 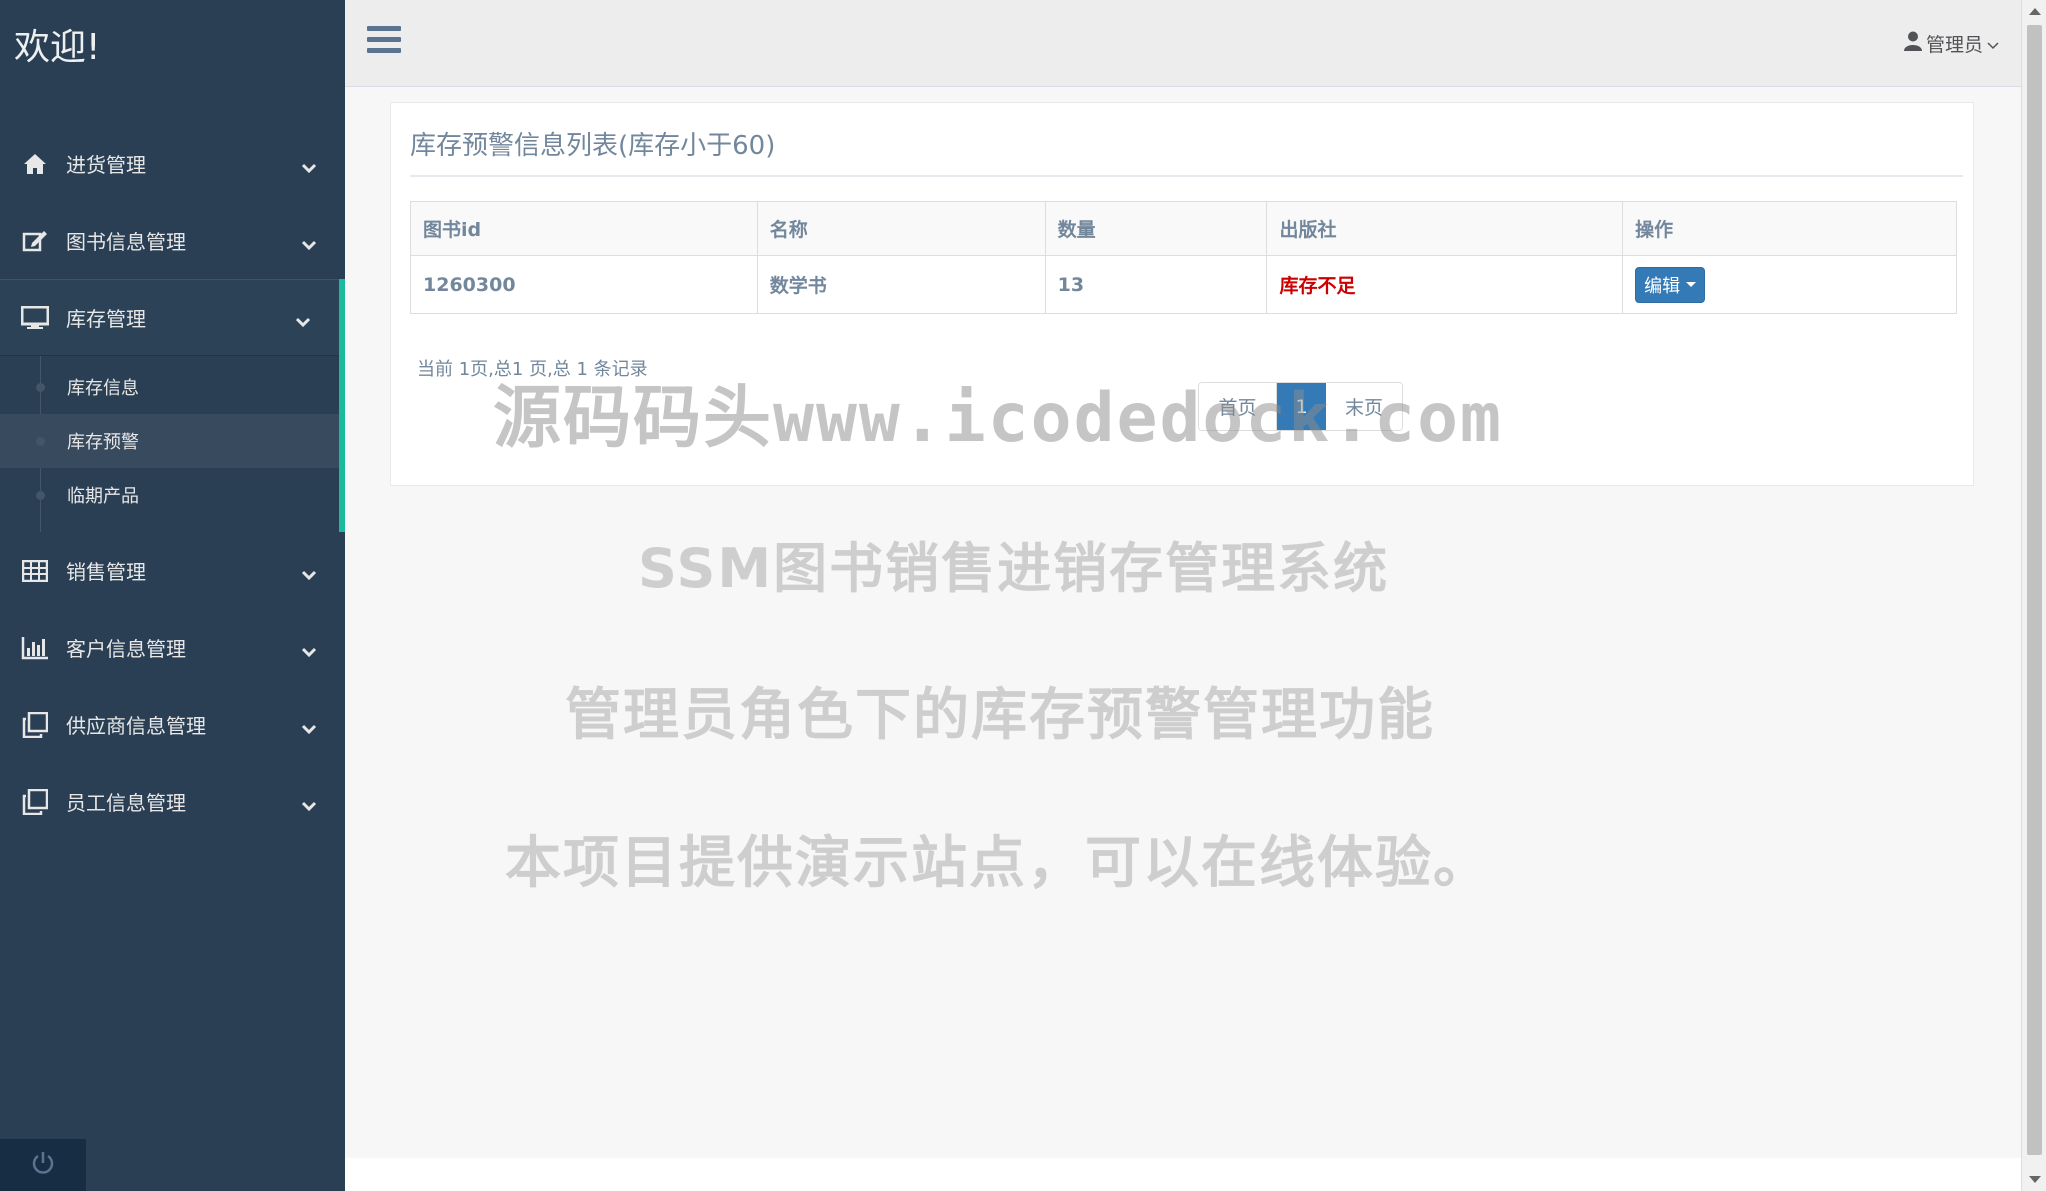 I want to click on watermark-system-name: SSM图书销售进销存管理系统, so click(x=1014, y=568).